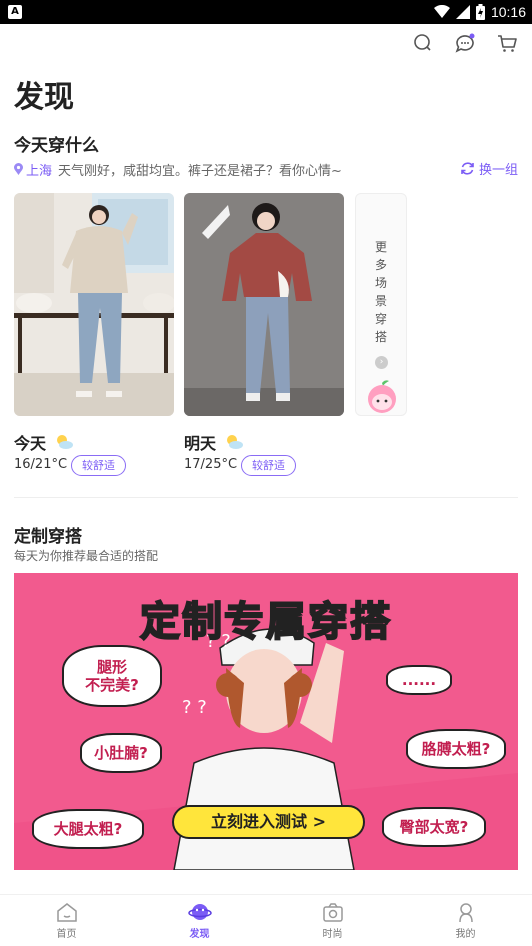 This screenshot has height=946, width=532. I want to click on more-scenes-char: 穿, so click(380, 319).